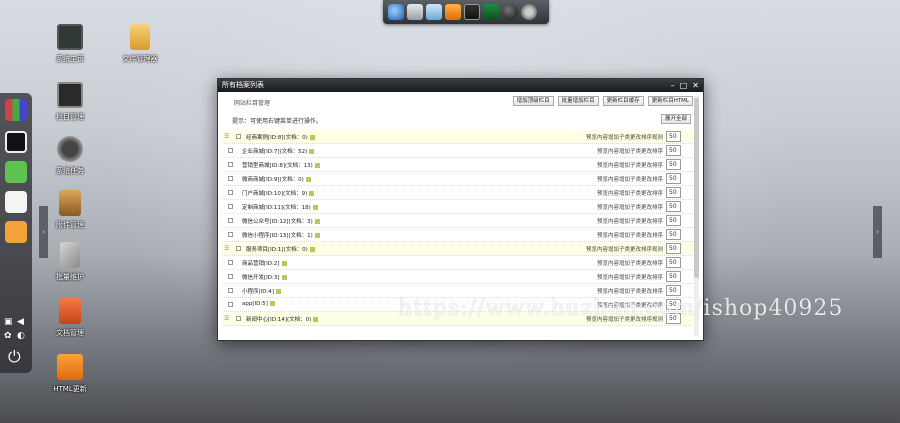 The height and width of the screenshot is (423, 900). I want to click on network-icon, so click(415, 12).